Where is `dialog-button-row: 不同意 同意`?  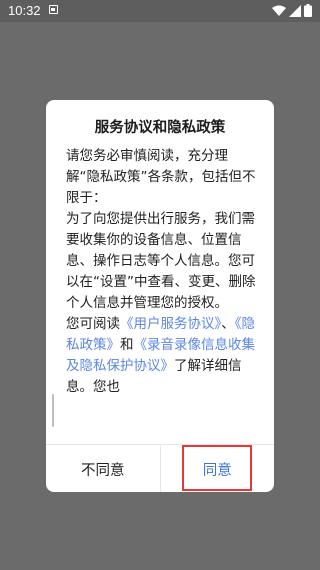
dialog-button-row: 不同意 同意 is located at coordinates (160, 468).